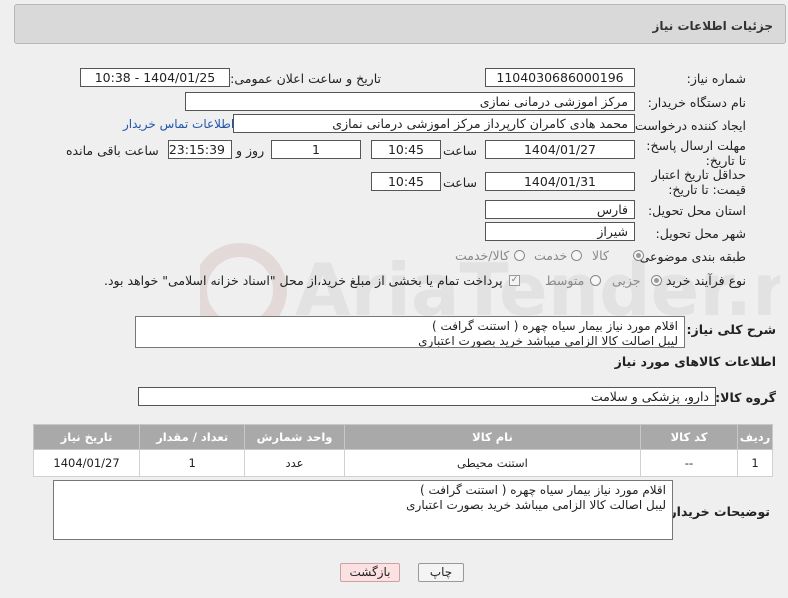 This screenshot has width=788, height=598. Describe the element at coordinates (560, 77) in the screenshot. I see `need-number-field: 1104030686000196` at that location.